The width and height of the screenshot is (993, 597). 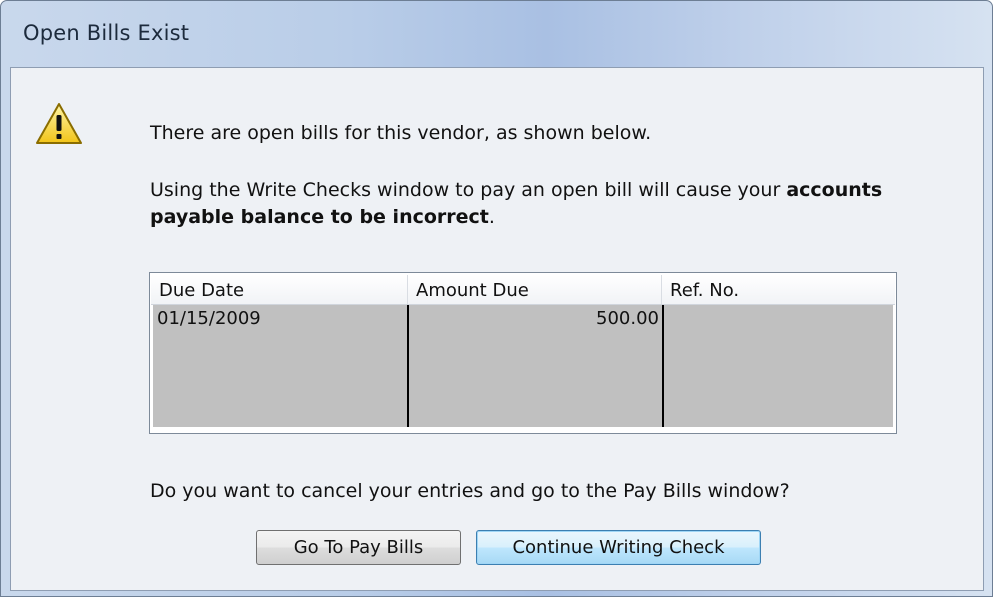 What do you see at coordinates (535, 289) in the screenshot?
I see `column-header-amount-due: Amount Due` at bounding box center [535, 289].